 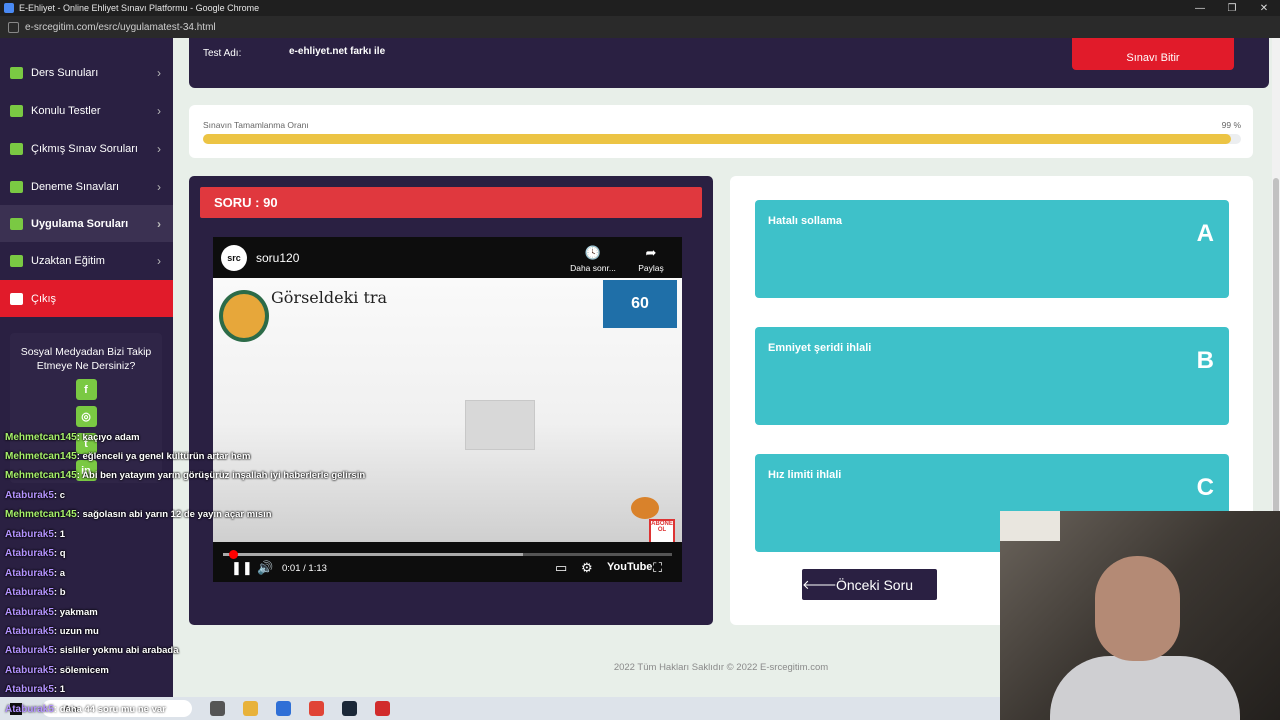 What do you see at coordinates (721, 131) in the screenshot?
I see `progress-card: Sınavın Tamamlanma Oranı 99 %` at bounding box center [721, 131].